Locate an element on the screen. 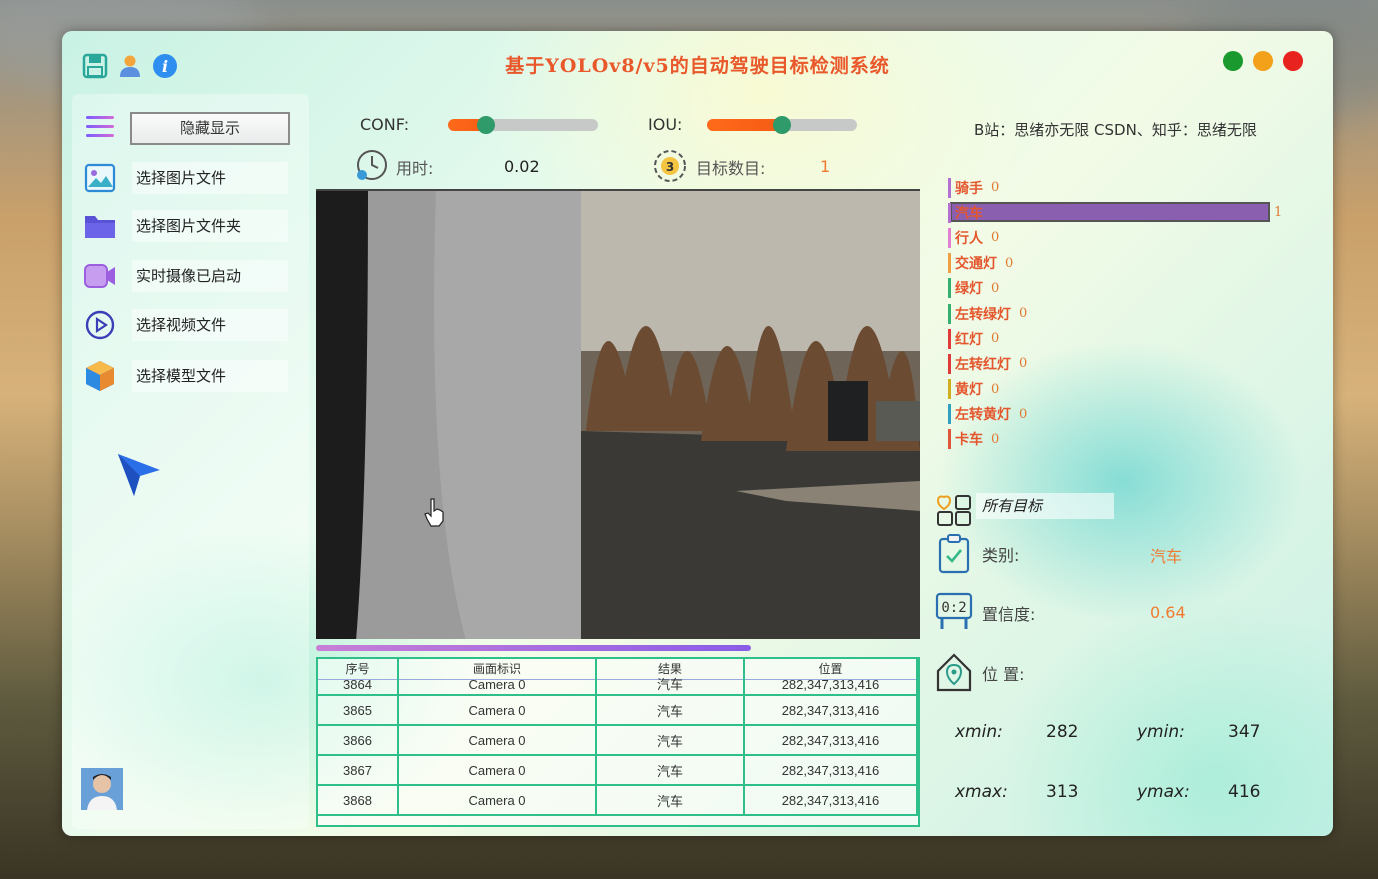 The height and width of the screenshot is (879, 1378). col-header-source: 画面标识 is located at coordinates (497, 669).